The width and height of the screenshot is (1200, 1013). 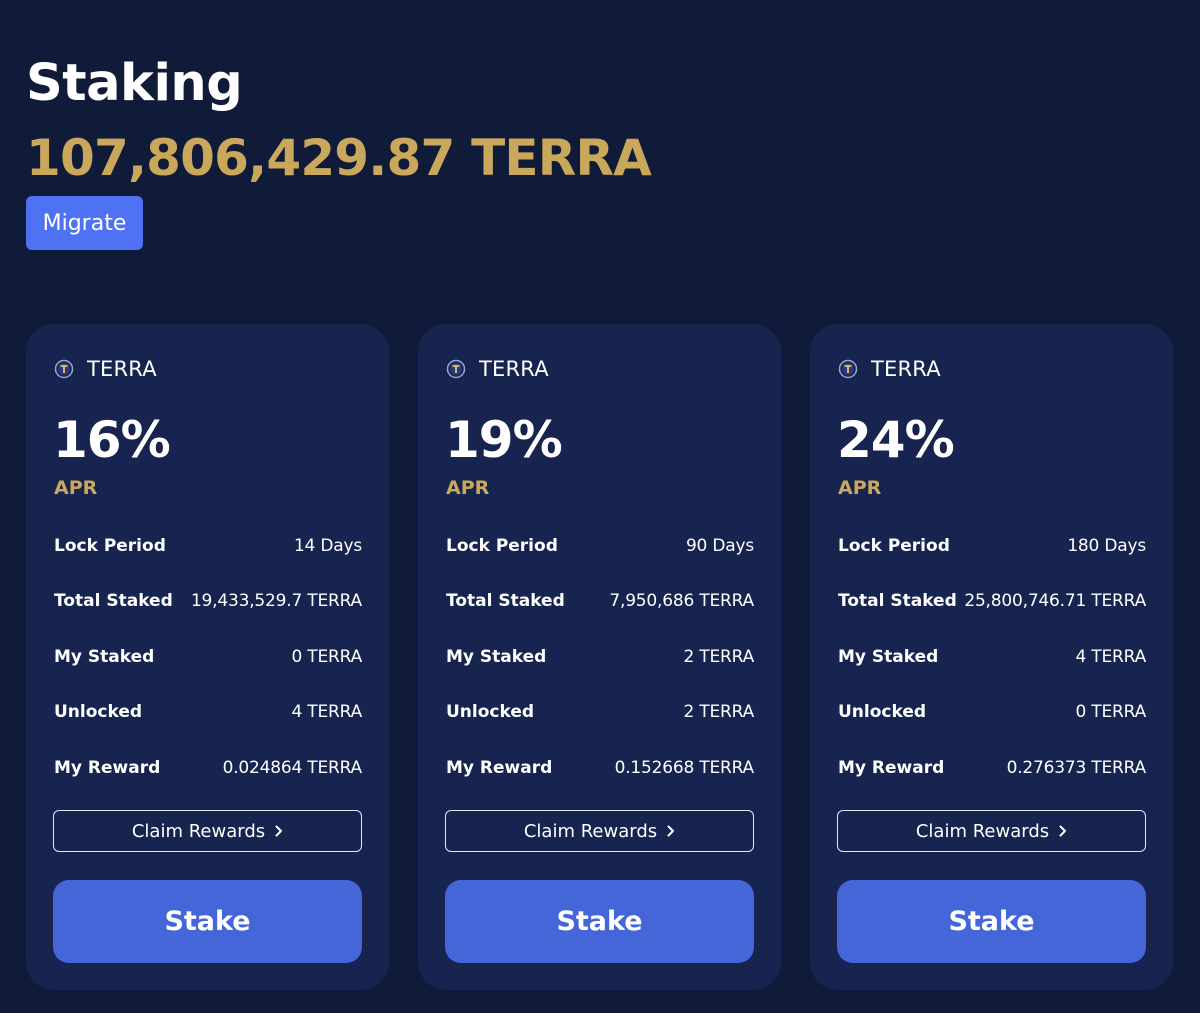 I want to click on unlocked-value: 4 TERRA, so click(x=326, y=712).